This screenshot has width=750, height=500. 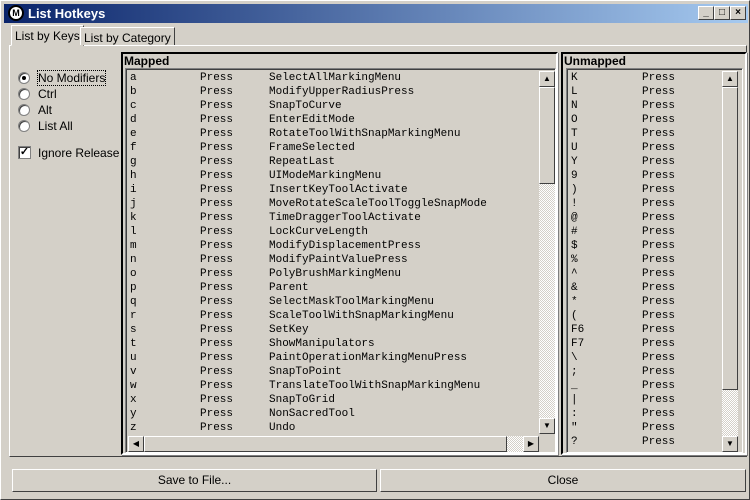 I want to click on table-row: y Press NonSacredTool, so click(x=331, y=415).